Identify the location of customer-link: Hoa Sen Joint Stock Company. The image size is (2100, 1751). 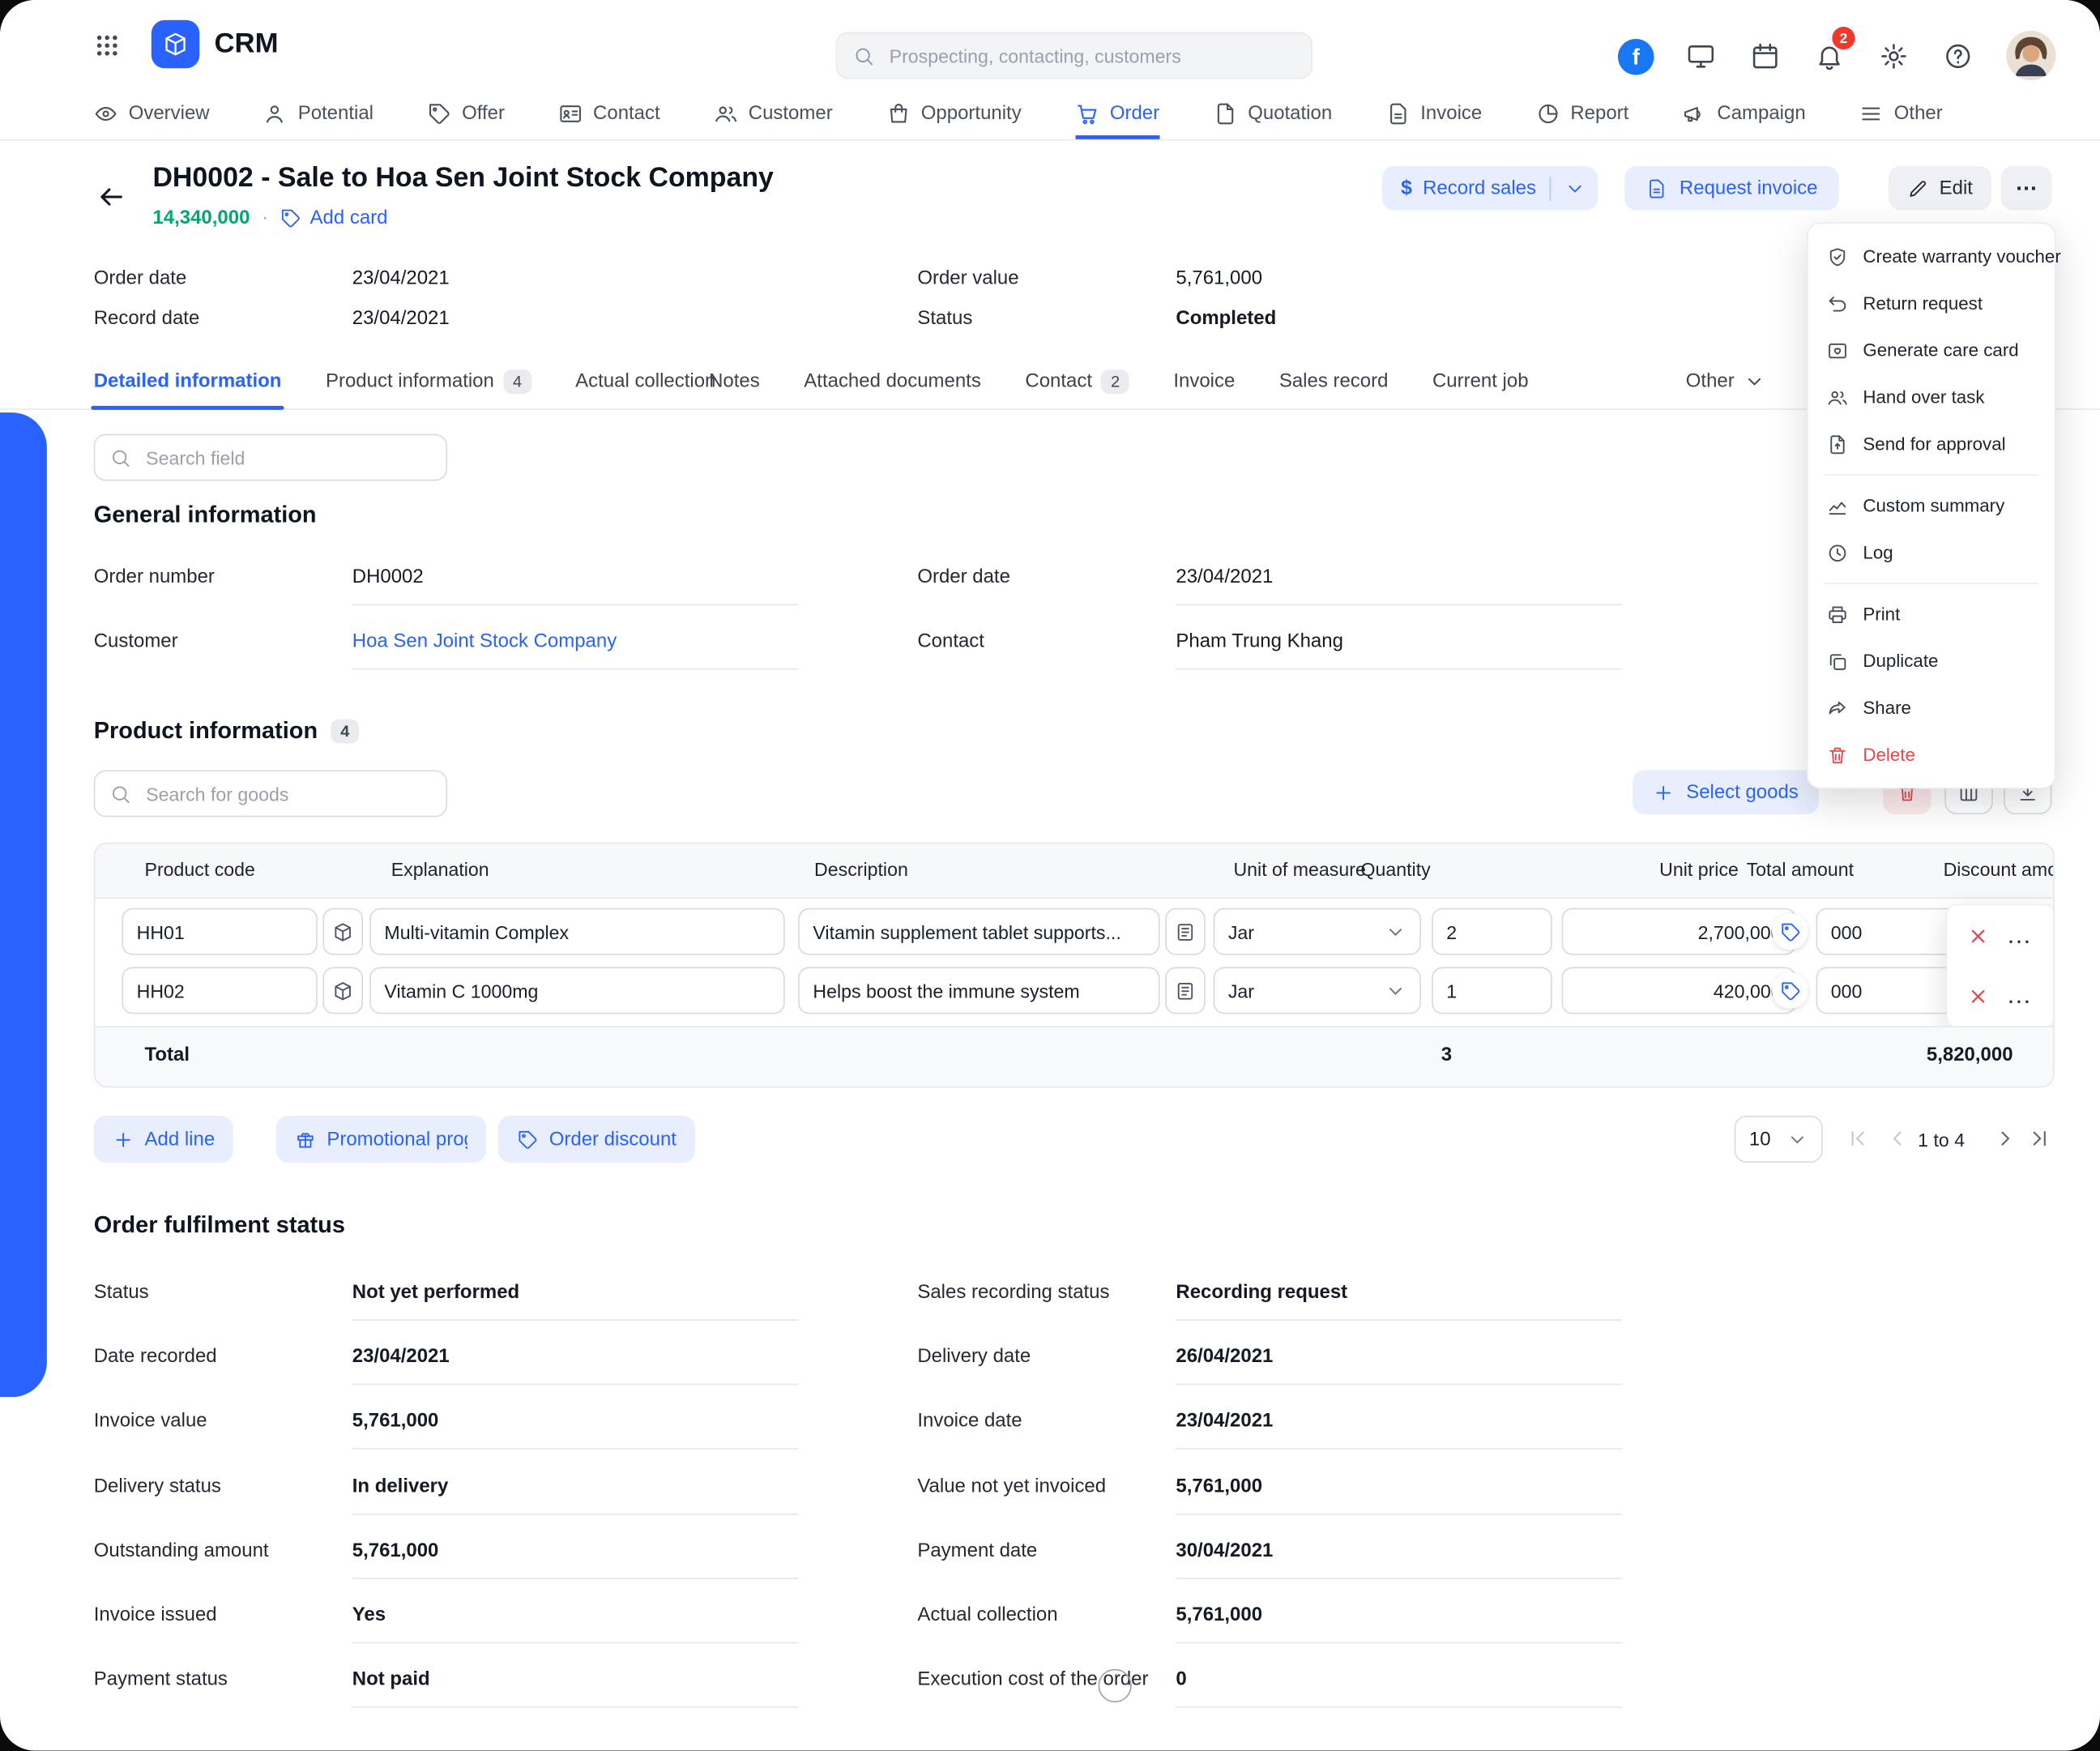
(575, 650).